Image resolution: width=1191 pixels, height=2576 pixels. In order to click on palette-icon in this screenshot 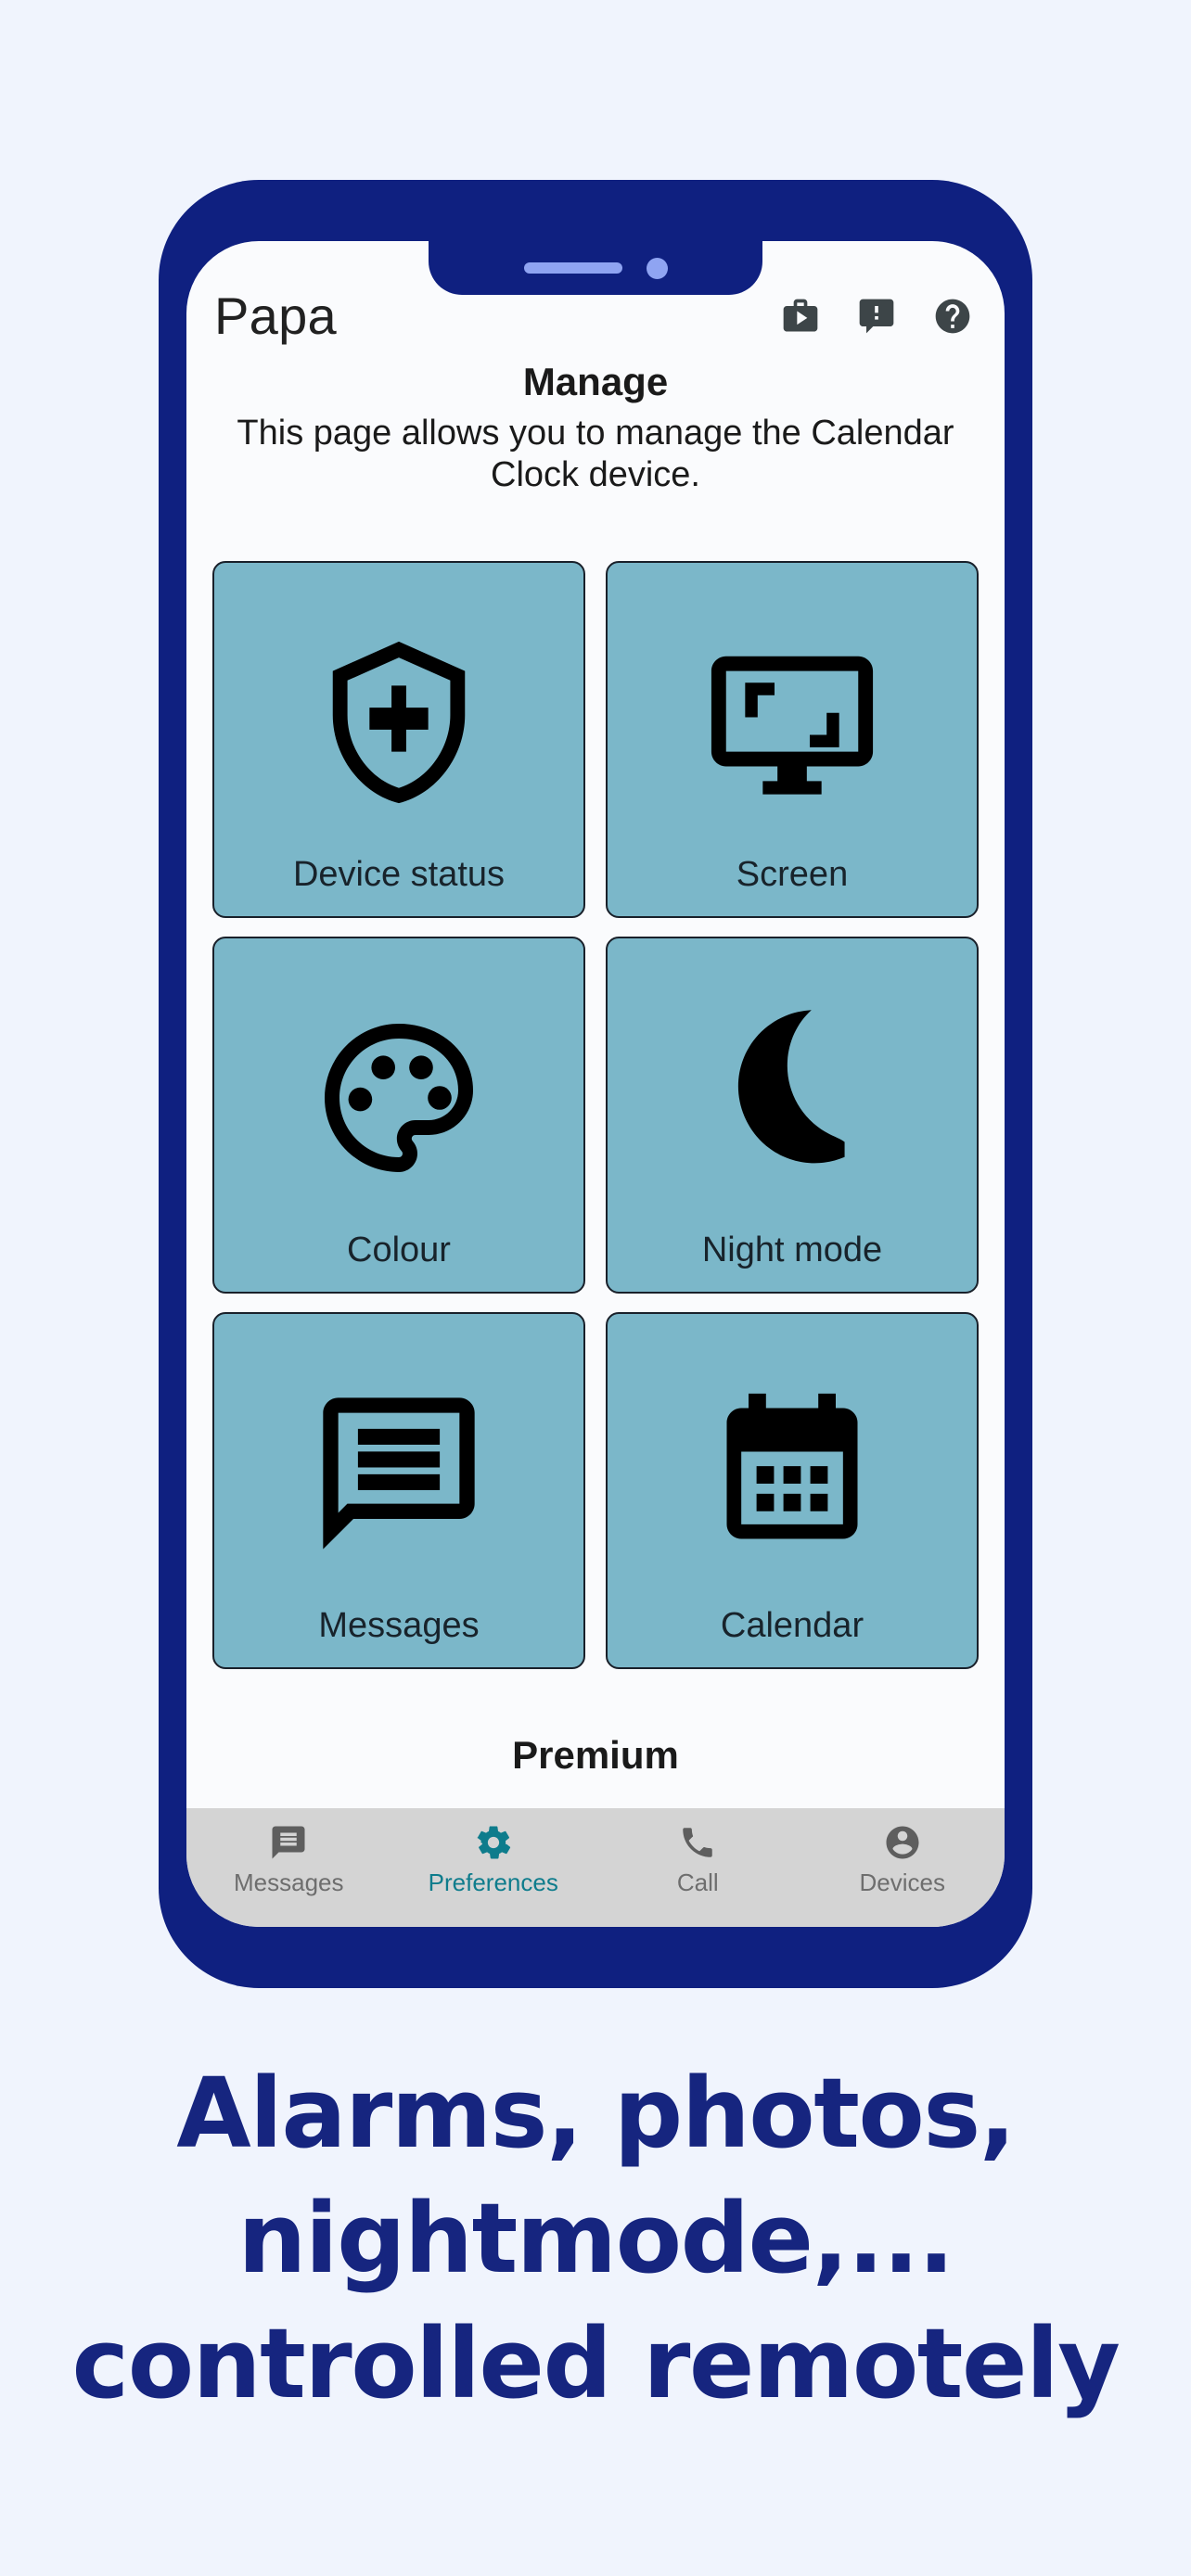, I will do `click(399, 1097)`.